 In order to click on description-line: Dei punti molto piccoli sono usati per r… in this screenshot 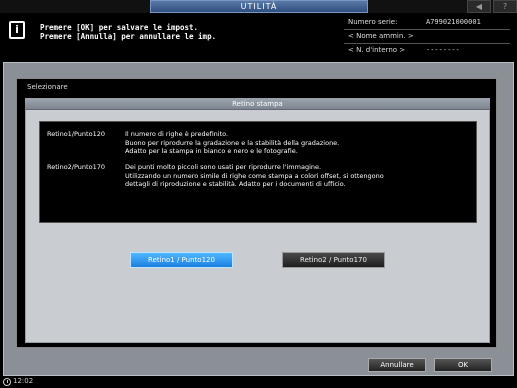, I will do `click(223, 167)`.